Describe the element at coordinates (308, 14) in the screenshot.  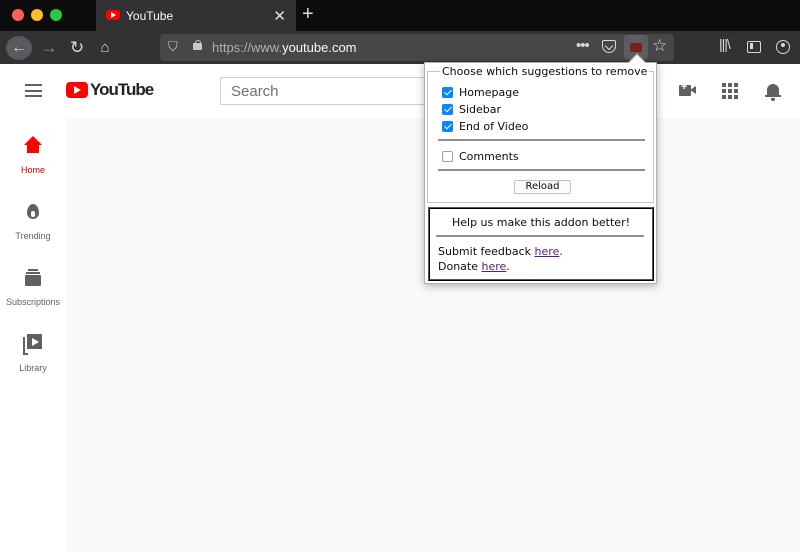
I see `new-tab-button: +` at that location.